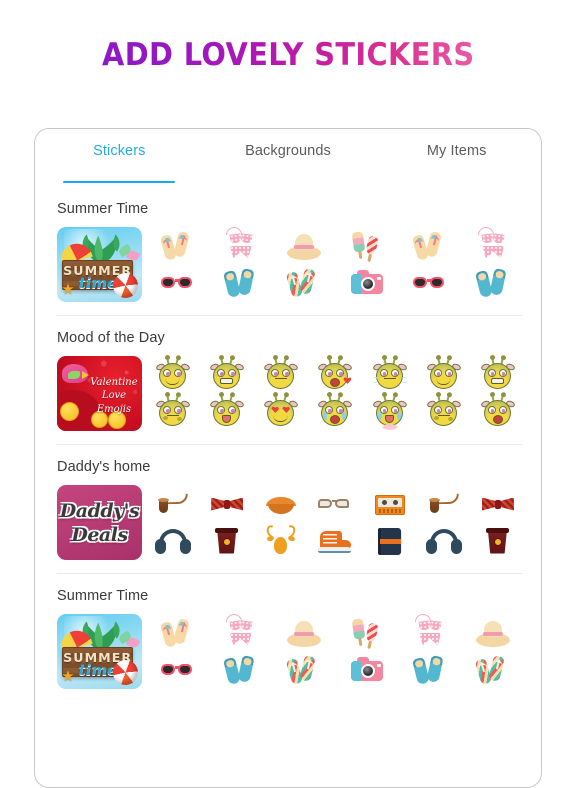 The width and height of the screenshot is (576, 788). I want to click on page-header: ADD LOVELY STICKERS, so click(288, 55).